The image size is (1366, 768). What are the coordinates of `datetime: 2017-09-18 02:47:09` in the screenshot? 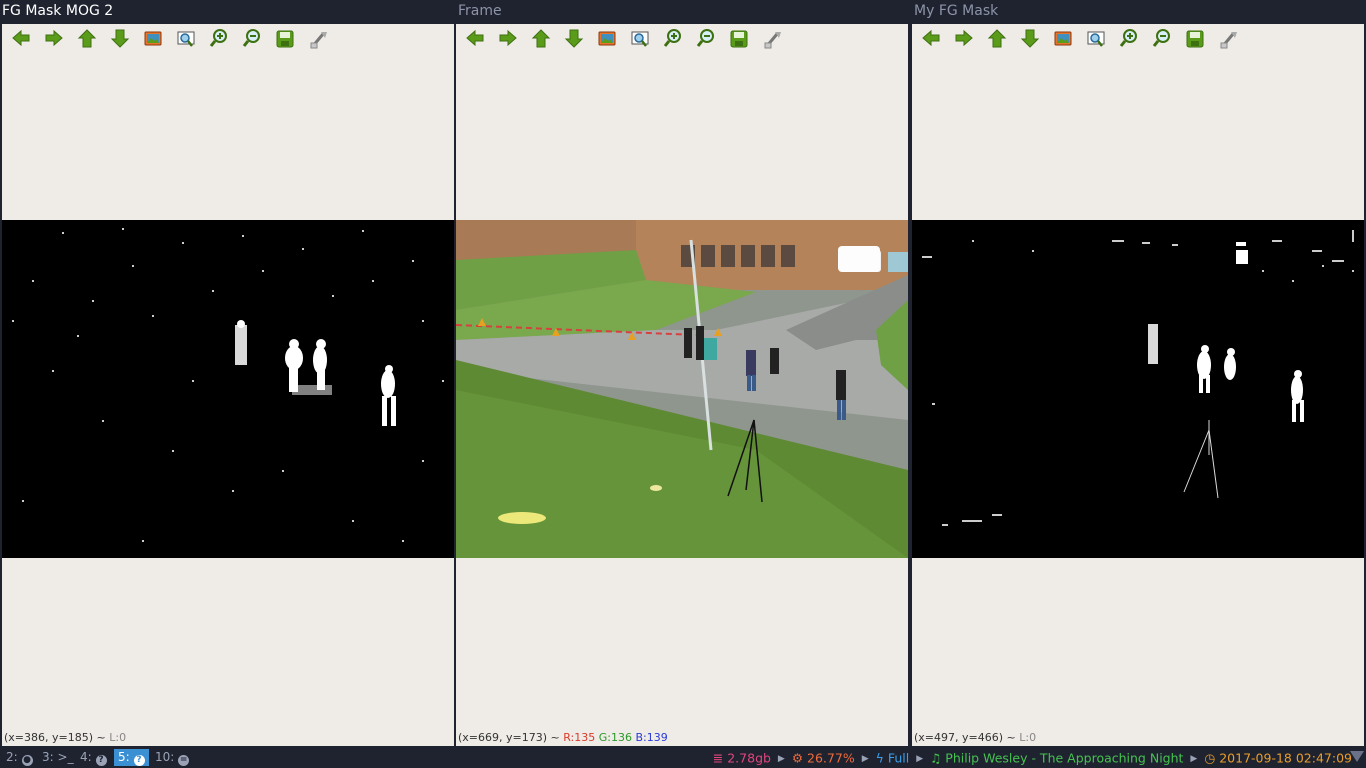 It's located at (1285, 758).